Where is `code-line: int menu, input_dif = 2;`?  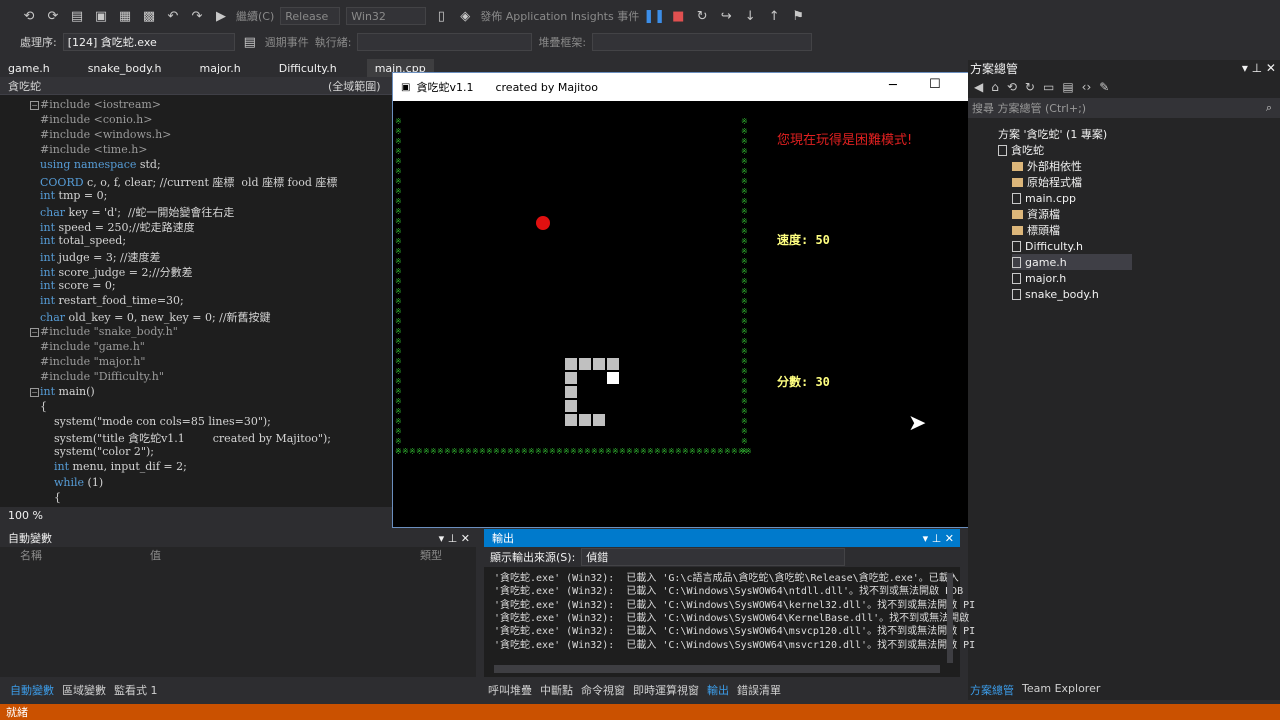
code-line: int menu, input_dif = 2; is located at coordinates (113, 467).